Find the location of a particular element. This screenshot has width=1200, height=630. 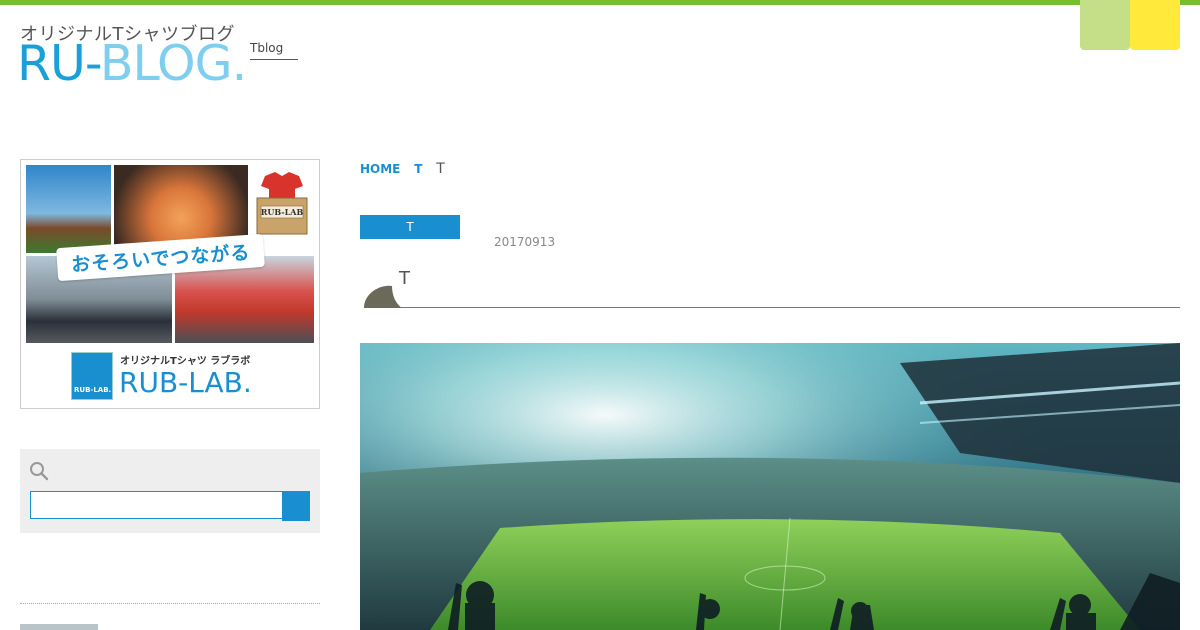

breadcrumb-current: T is located at coordinates (440, 169).